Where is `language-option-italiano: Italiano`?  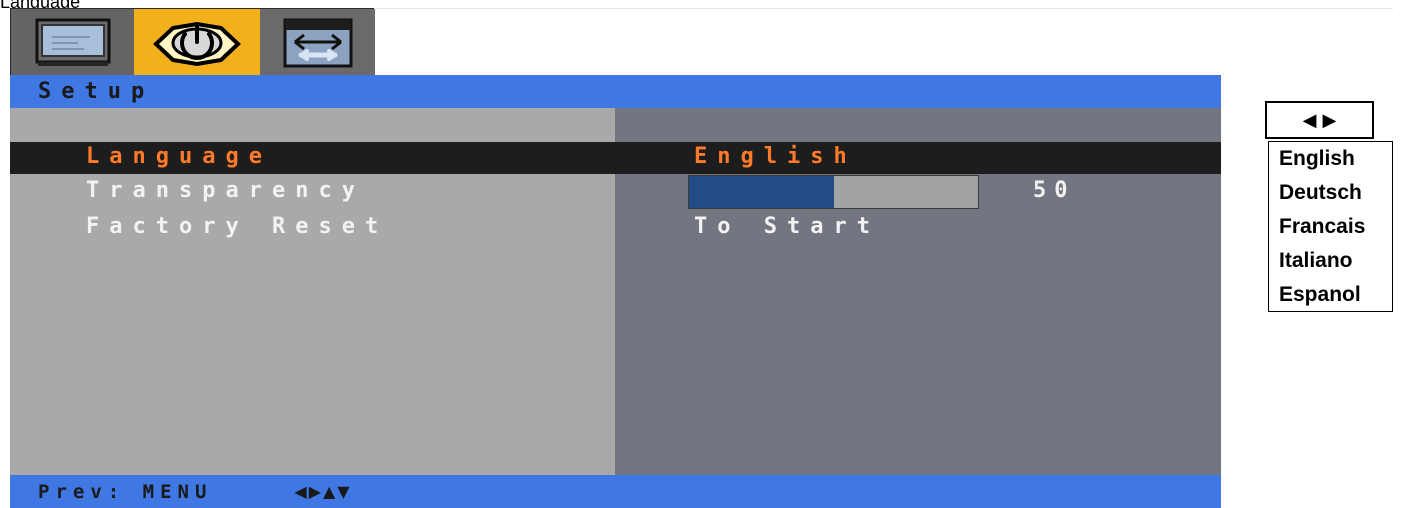 language-option-italiano: Italiano is located at coordinates (1330, 261).